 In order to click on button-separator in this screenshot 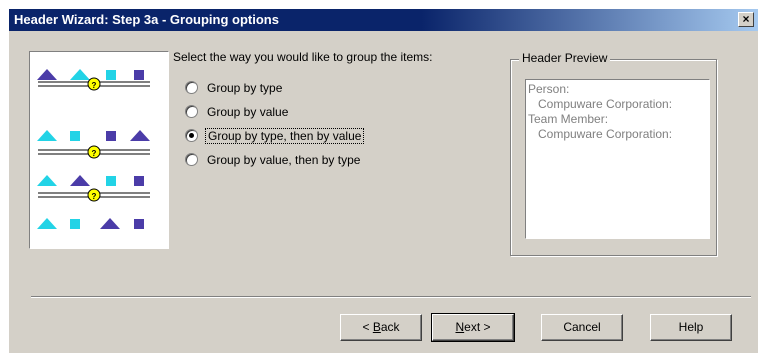, I will do `click(391, 297)`.